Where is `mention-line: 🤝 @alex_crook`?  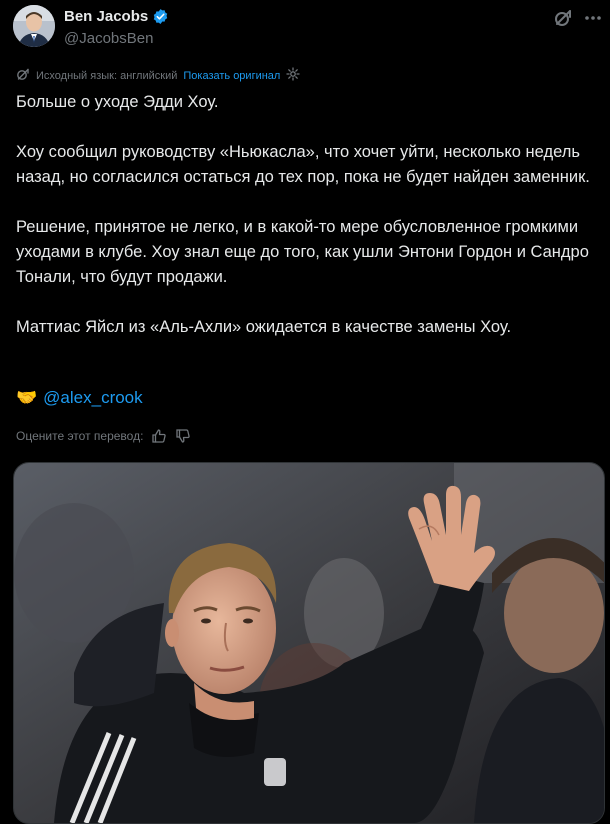
mention-line: 🤝 @alex_crook is located at coordinates (79, 398).